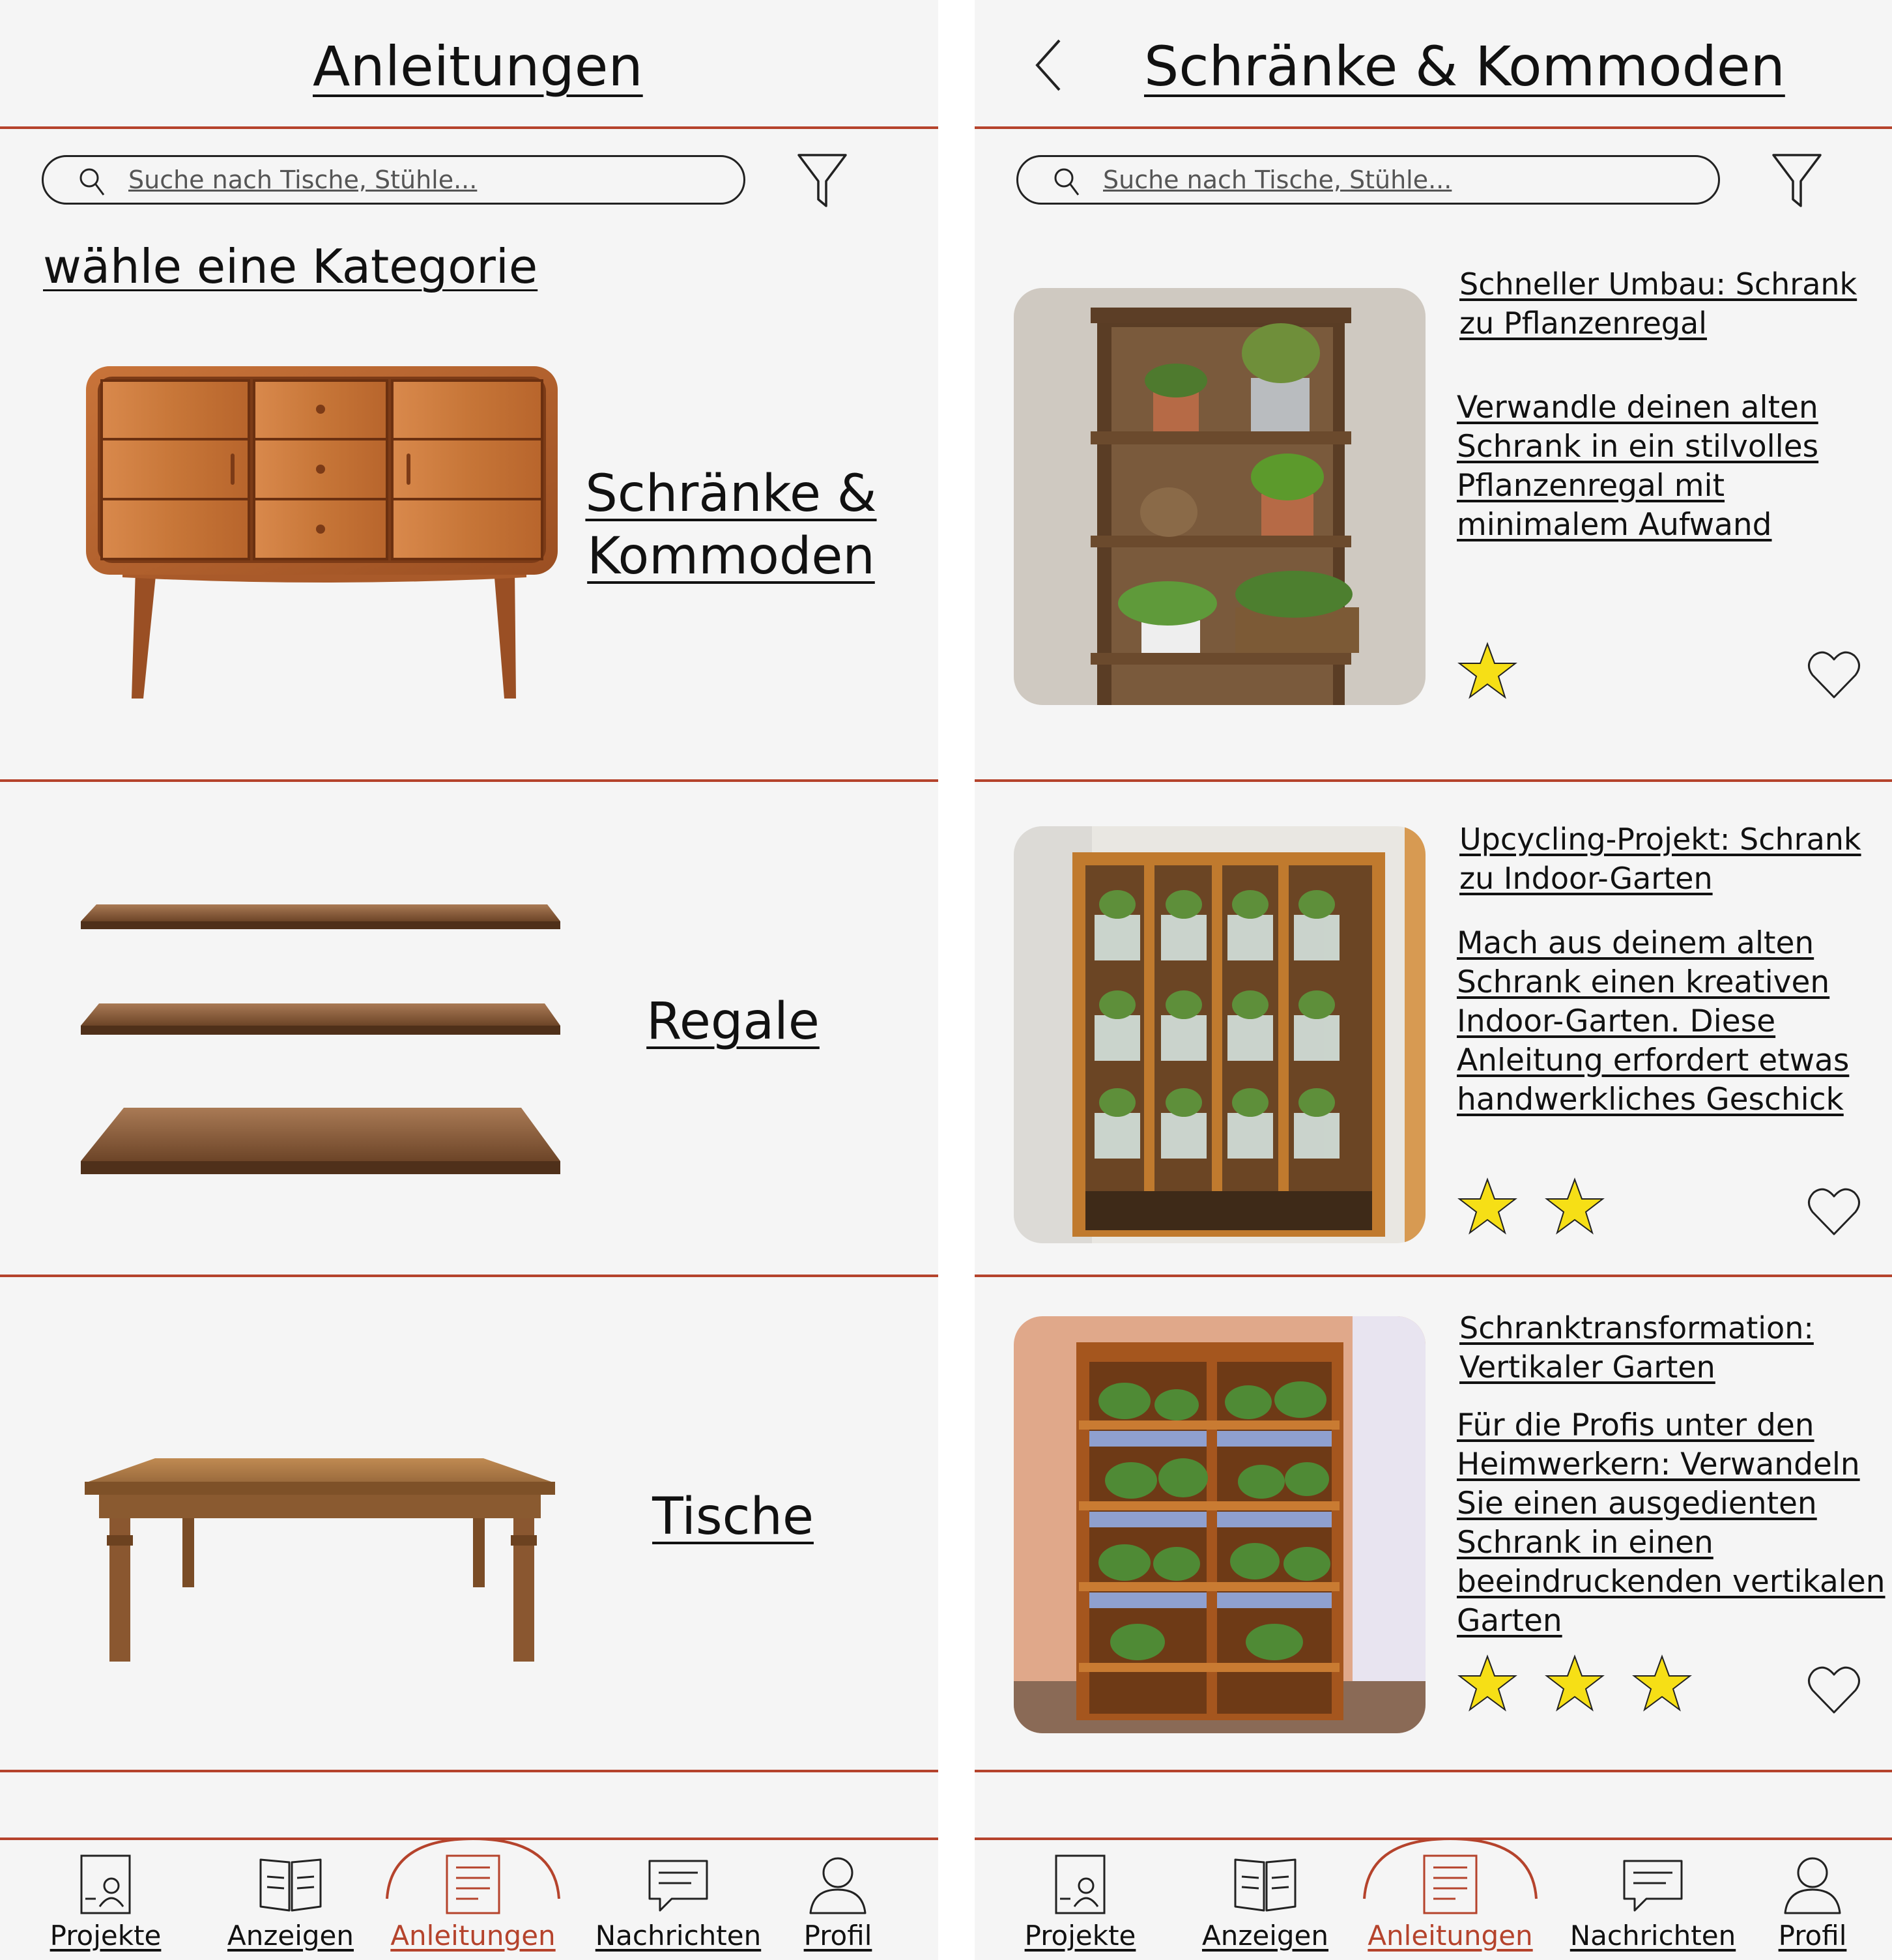 This screenshot has height=1960, width=1892. Describe the element at coordinates (1048, 65) in the screenshot. I see `back-arrow-icon` at that location.